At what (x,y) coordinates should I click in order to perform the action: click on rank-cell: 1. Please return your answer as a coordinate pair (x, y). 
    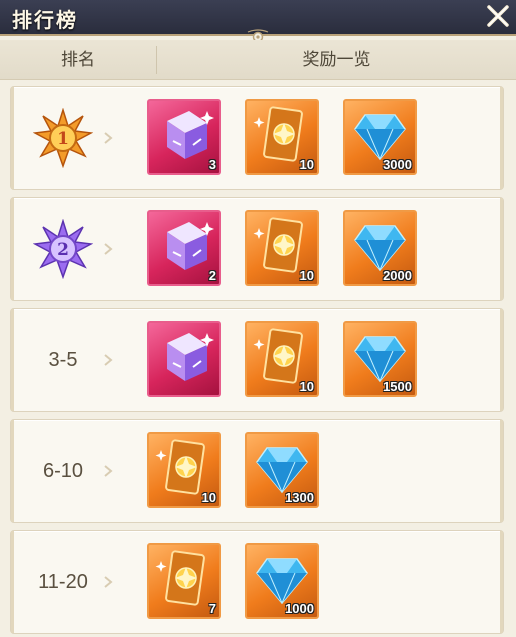
    Looking at the image, I should click on (63, 138).